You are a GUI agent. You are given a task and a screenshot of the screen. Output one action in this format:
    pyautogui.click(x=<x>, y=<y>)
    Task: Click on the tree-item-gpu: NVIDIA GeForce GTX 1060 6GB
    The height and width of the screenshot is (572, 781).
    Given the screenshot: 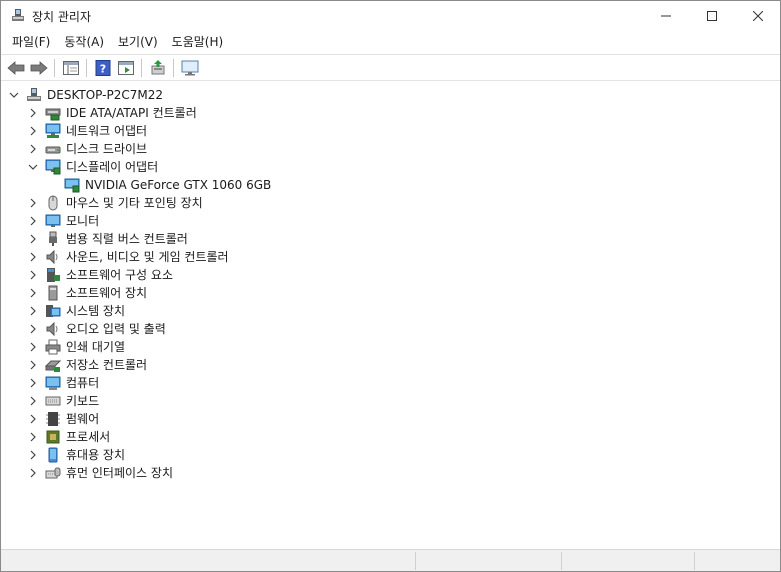 What is the action you would take?
    pyautogui.click(x=252, y=185)
    